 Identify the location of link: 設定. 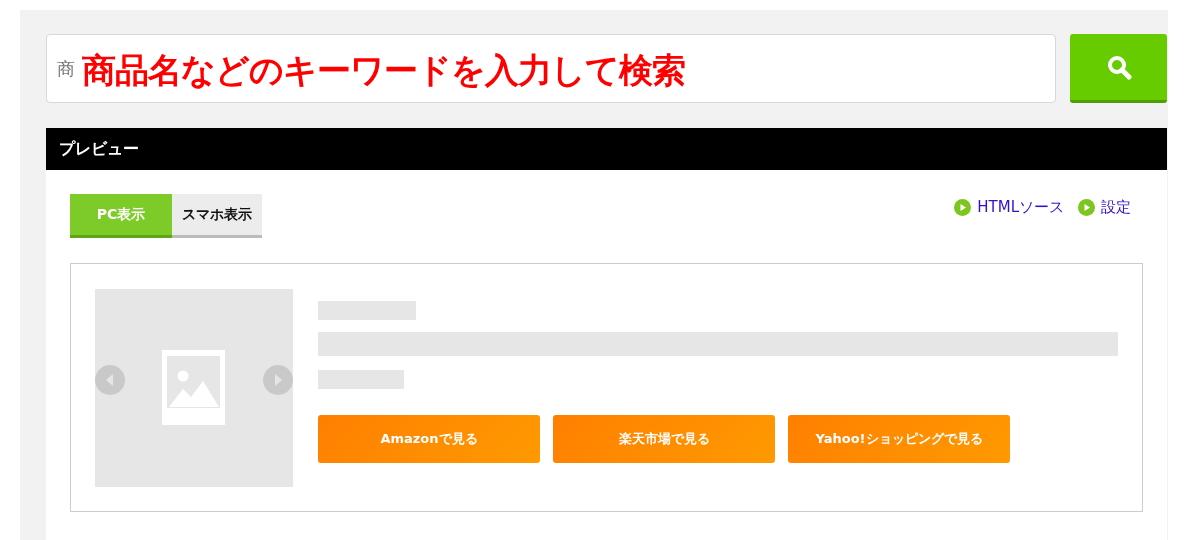
(1116, 207).